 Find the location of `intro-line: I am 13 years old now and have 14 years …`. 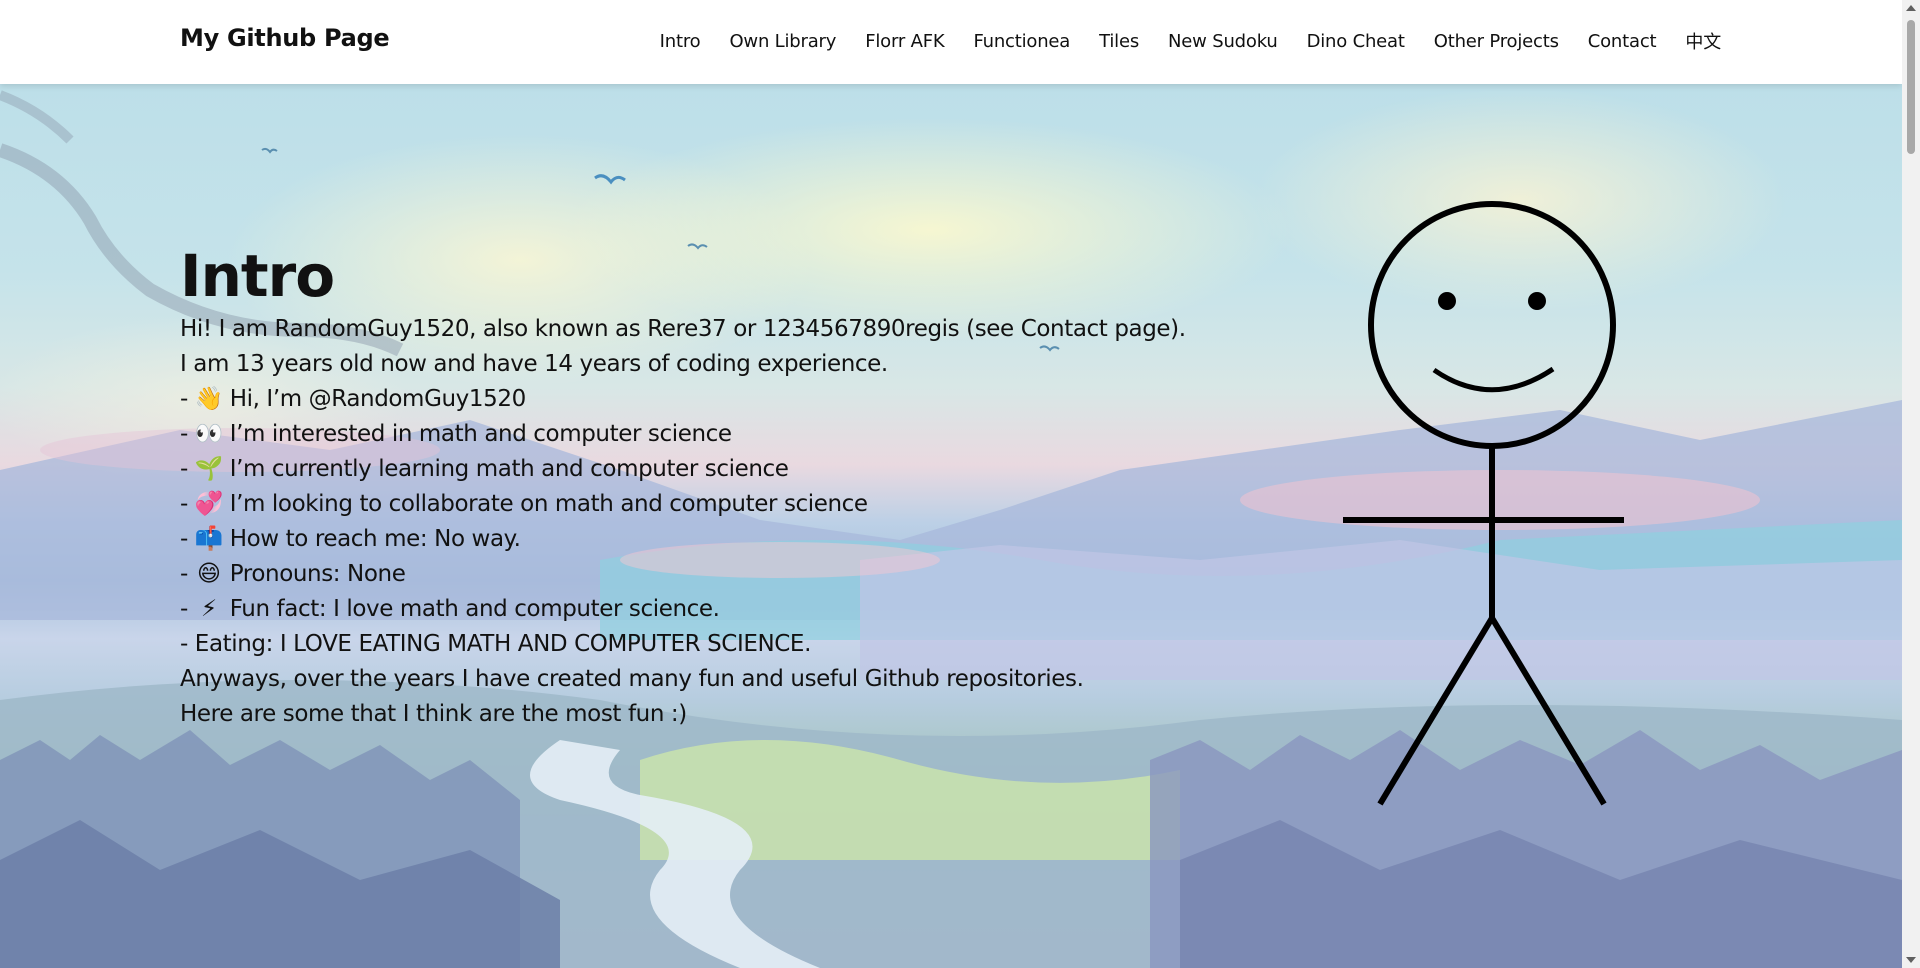

intro-line: I am 13 years old now and have 14 years … is located at coordinates (683, 364).